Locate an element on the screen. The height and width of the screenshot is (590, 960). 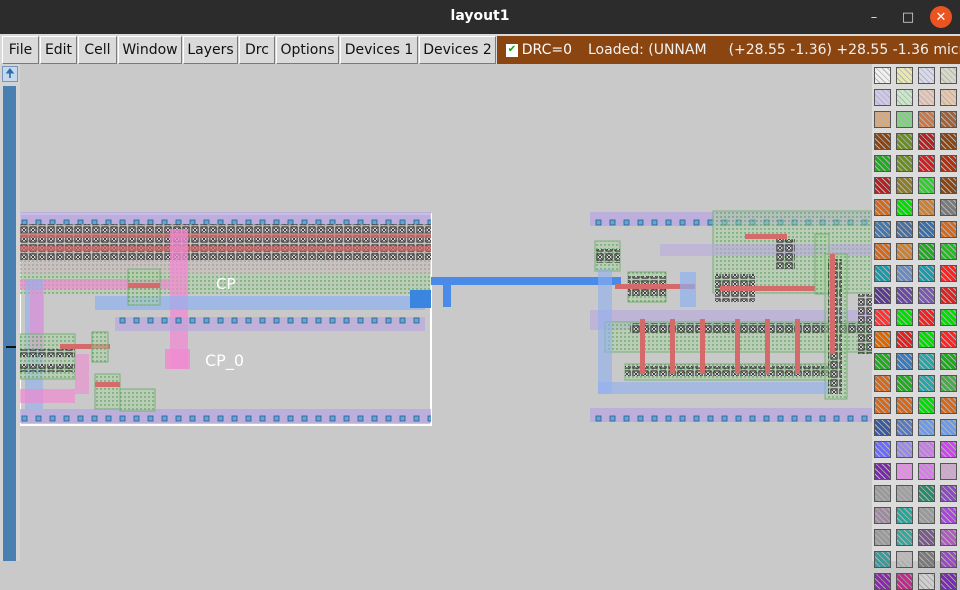
vertical-scrollbar: 🠉 is located at coordinates (10, 312).